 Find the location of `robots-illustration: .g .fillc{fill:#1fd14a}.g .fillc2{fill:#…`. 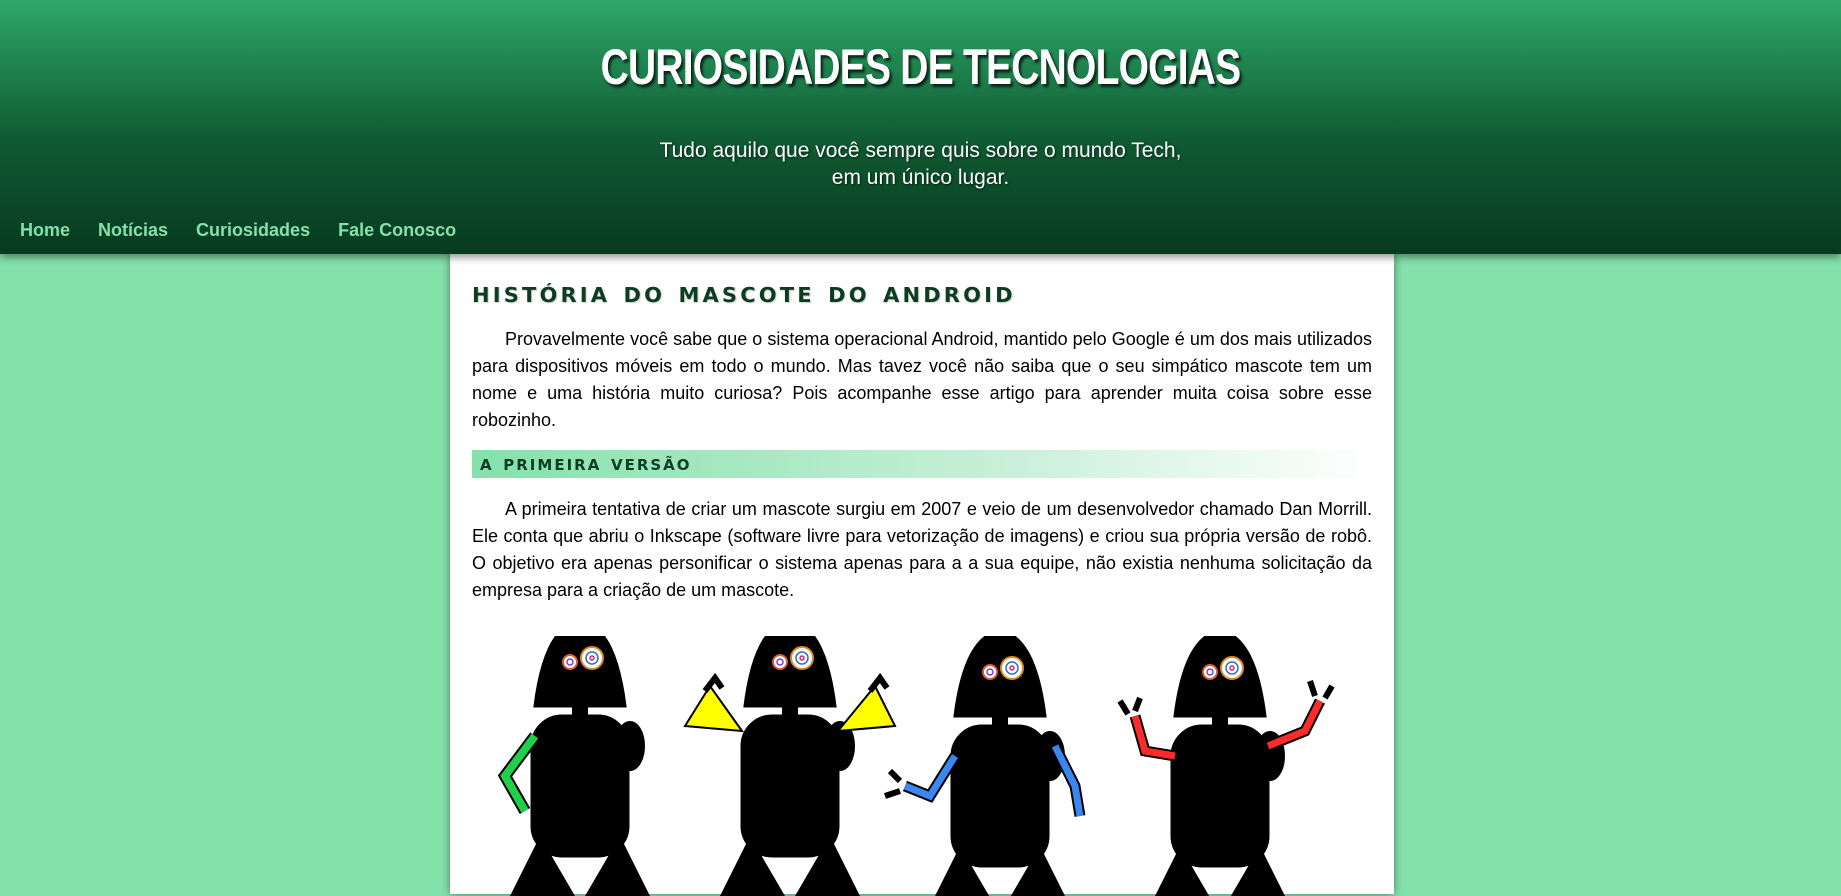

robots-illustration: .g .fillc{fill:#1fd14a}.g .fillc2{fill:#… is located at coordinates (916, 766).